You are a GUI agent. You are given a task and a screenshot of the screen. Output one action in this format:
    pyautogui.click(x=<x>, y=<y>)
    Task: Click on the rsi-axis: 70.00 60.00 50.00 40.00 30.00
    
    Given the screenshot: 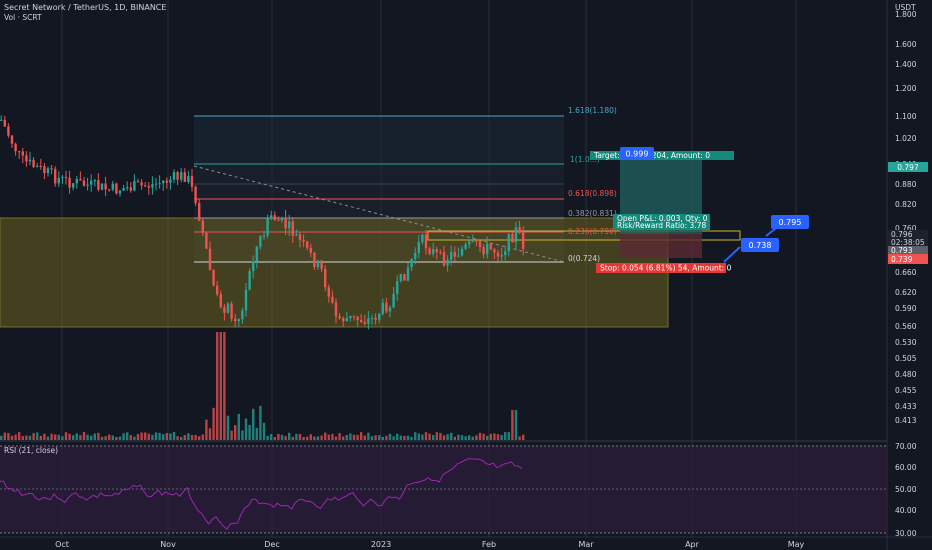 What is the action you would take?
    pyautogui.click(x=906, y=490)
    